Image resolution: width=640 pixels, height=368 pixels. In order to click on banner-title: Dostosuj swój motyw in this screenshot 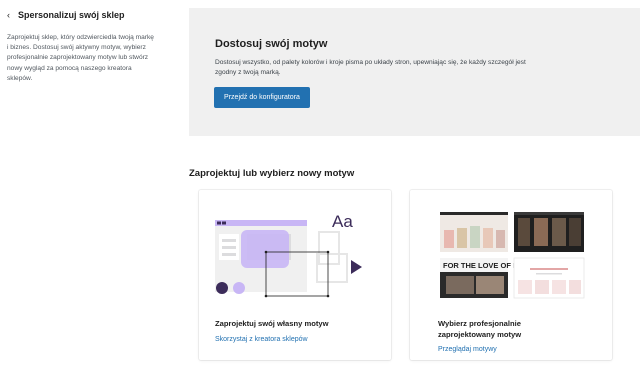, I will do `click(271, 44)`.